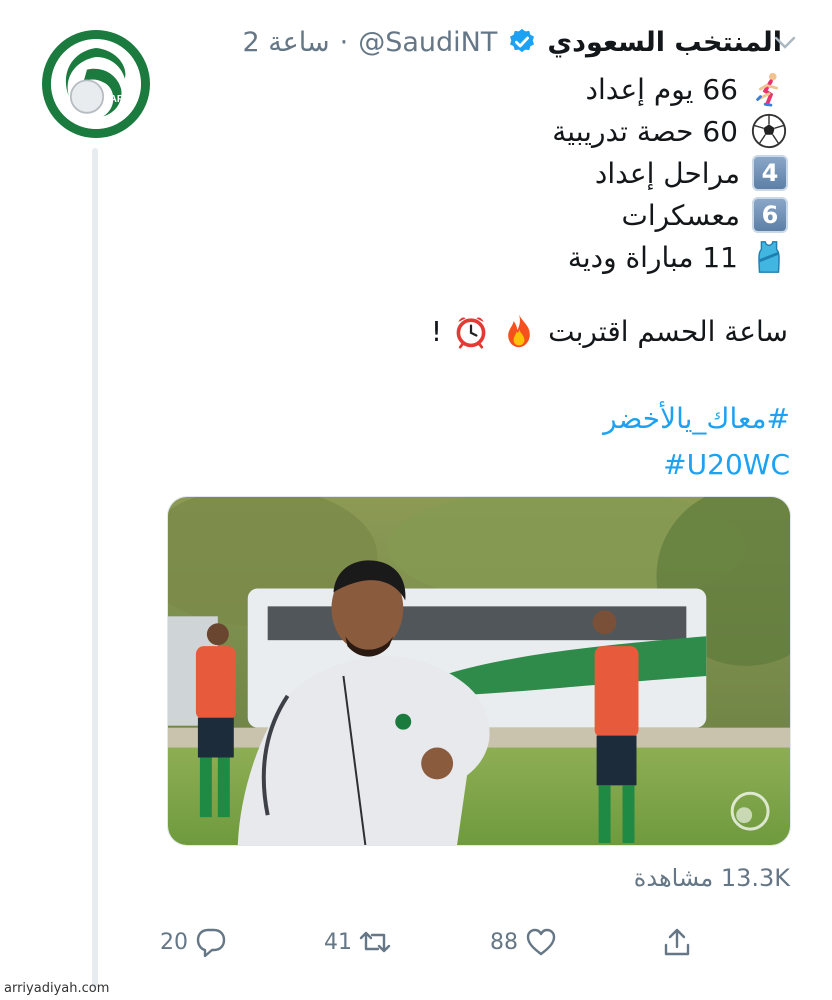  Describe the element at coordinates (664, 42) in the screenshot. I see `author-name: المنتخب السعودي` at that location.